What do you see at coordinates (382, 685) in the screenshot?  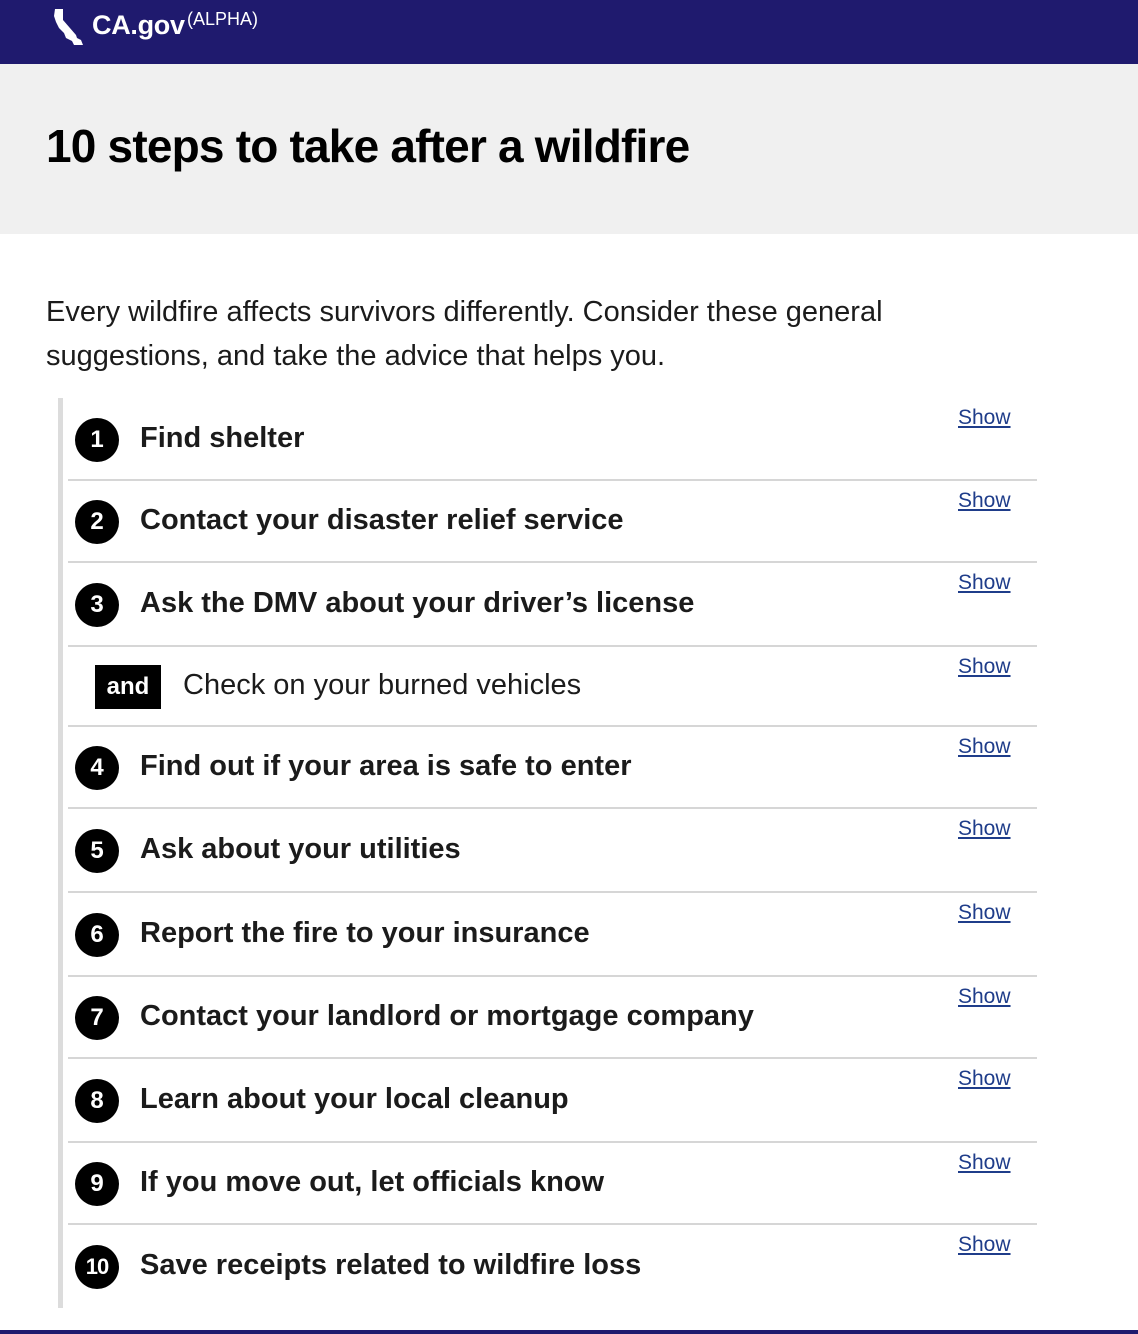 I see `step-title: Check on your burned vehicles` at bounding box center [382, 685].